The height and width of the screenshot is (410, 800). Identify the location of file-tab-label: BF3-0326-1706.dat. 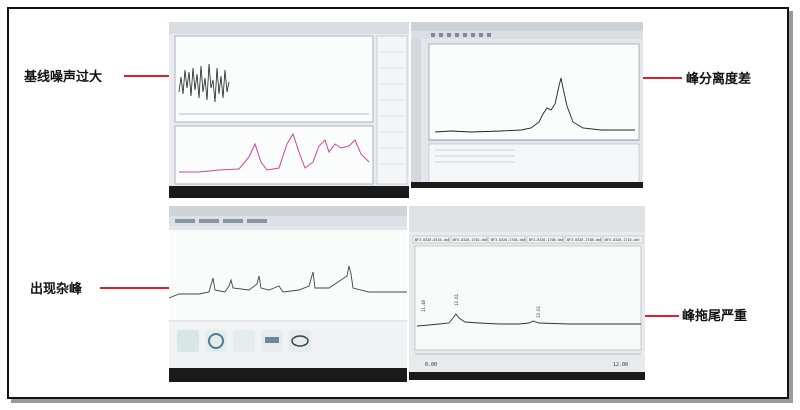
(546, 240).